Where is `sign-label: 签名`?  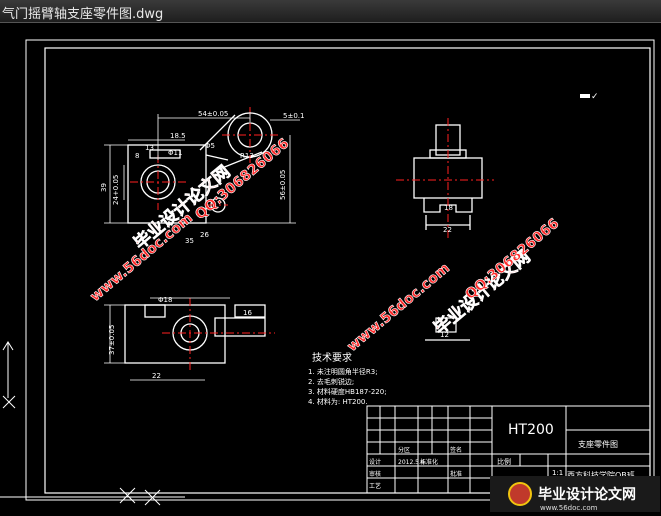
sign-label: 签名 is located at coordinates (456, 450).